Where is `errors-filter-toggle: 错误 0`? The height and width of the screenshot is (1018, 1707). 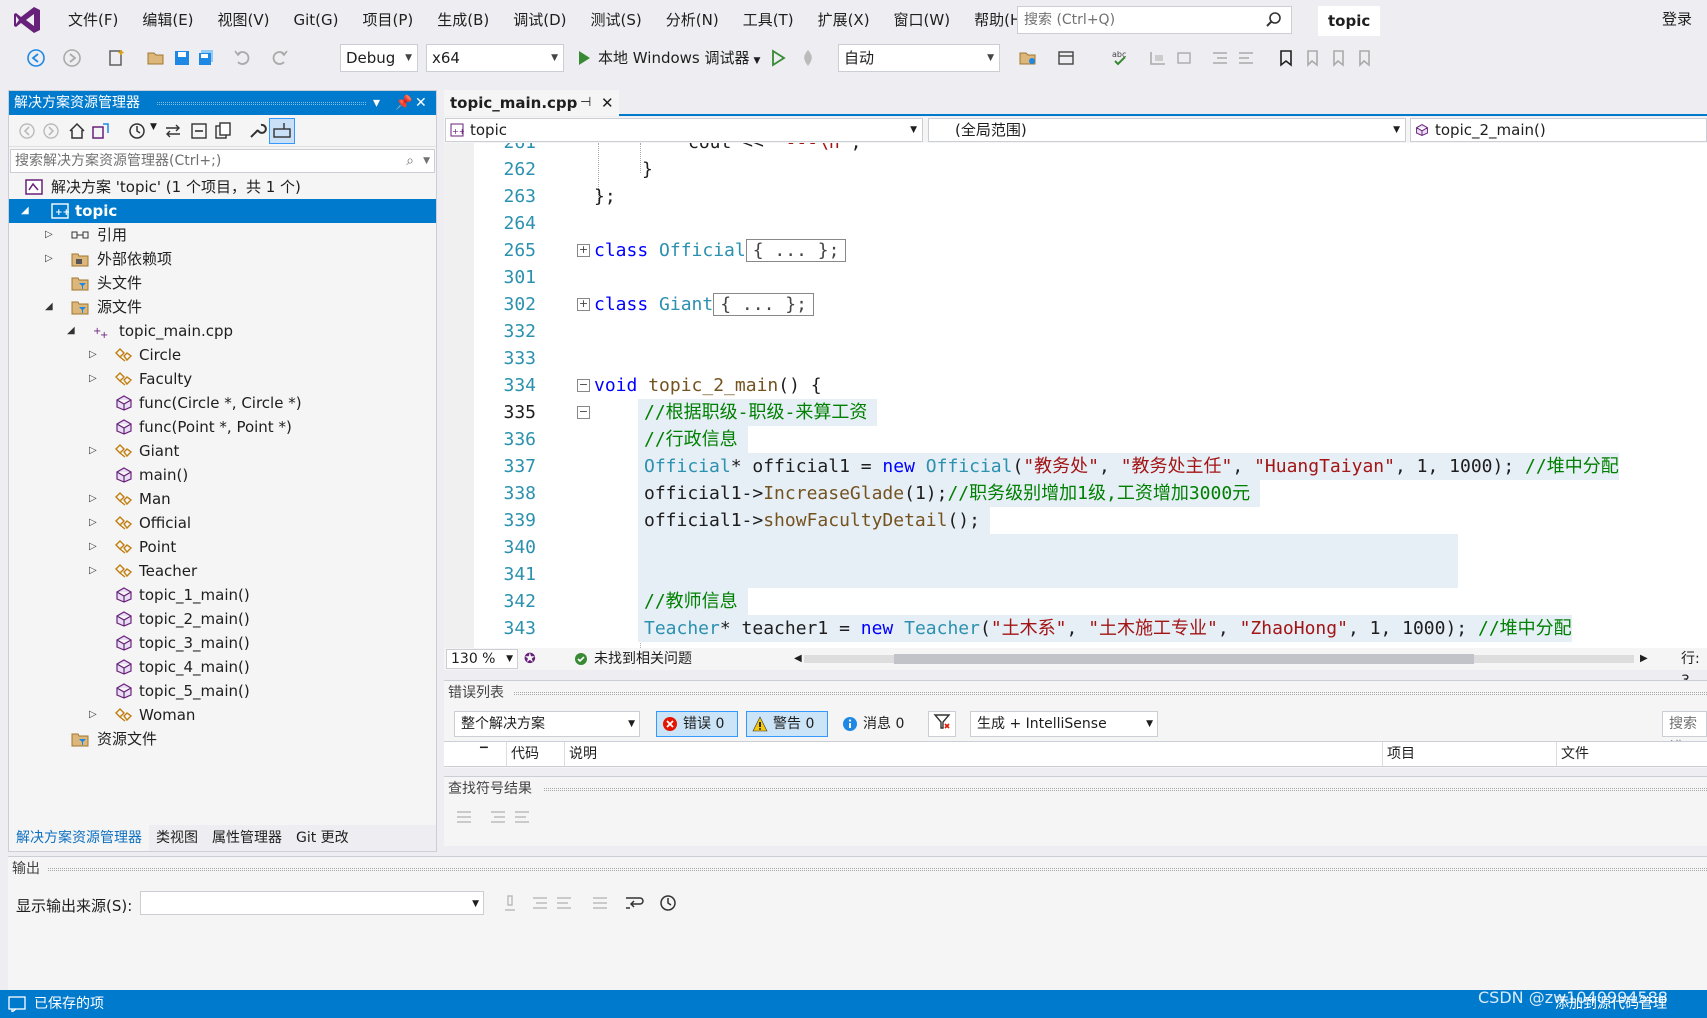 errors-filter-toggle: 错误 0 is located at coordinates (697, 724).